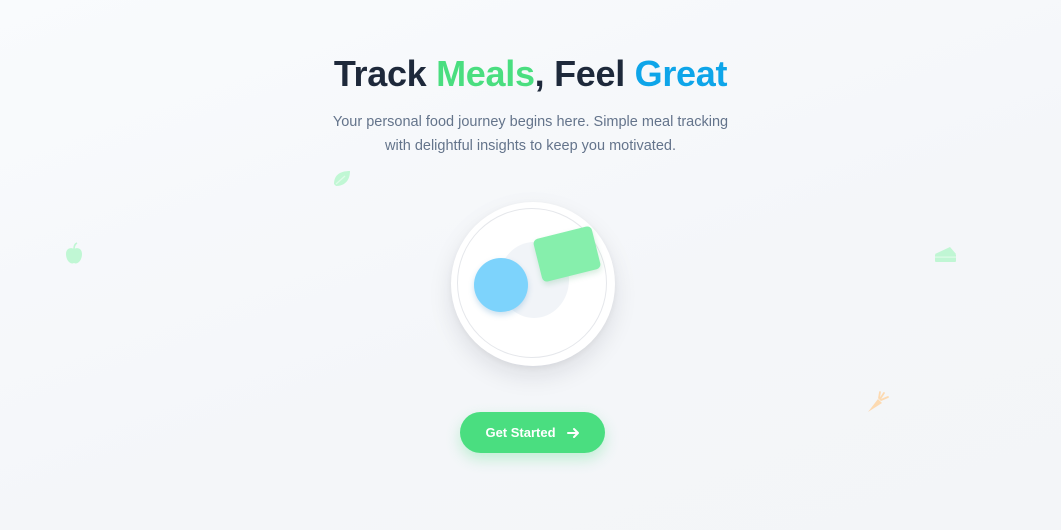 This screenshot has height=530, width=1061. I want to click on get-started-button: Get Started, so click(532, 432).